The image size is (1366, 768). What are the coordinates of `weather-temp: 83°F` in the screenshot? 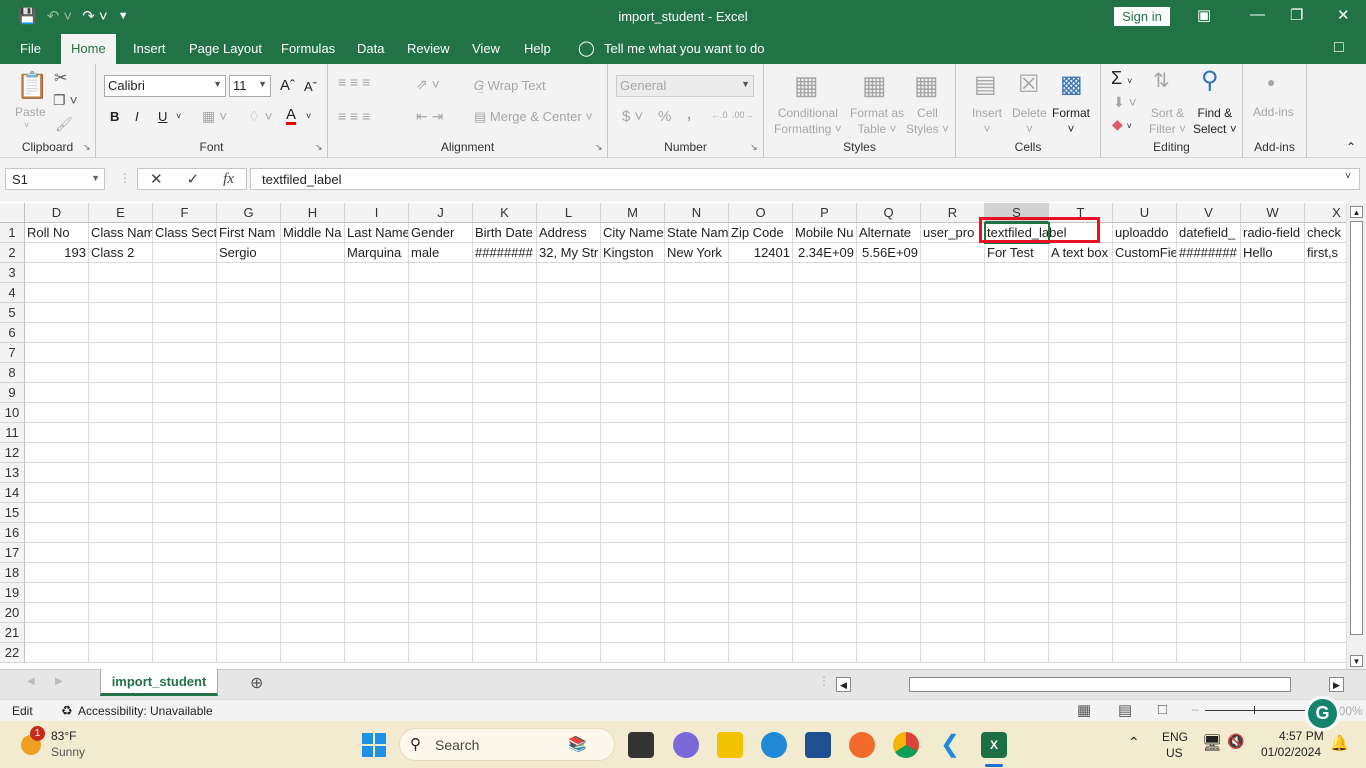 It's located at (63, 736).